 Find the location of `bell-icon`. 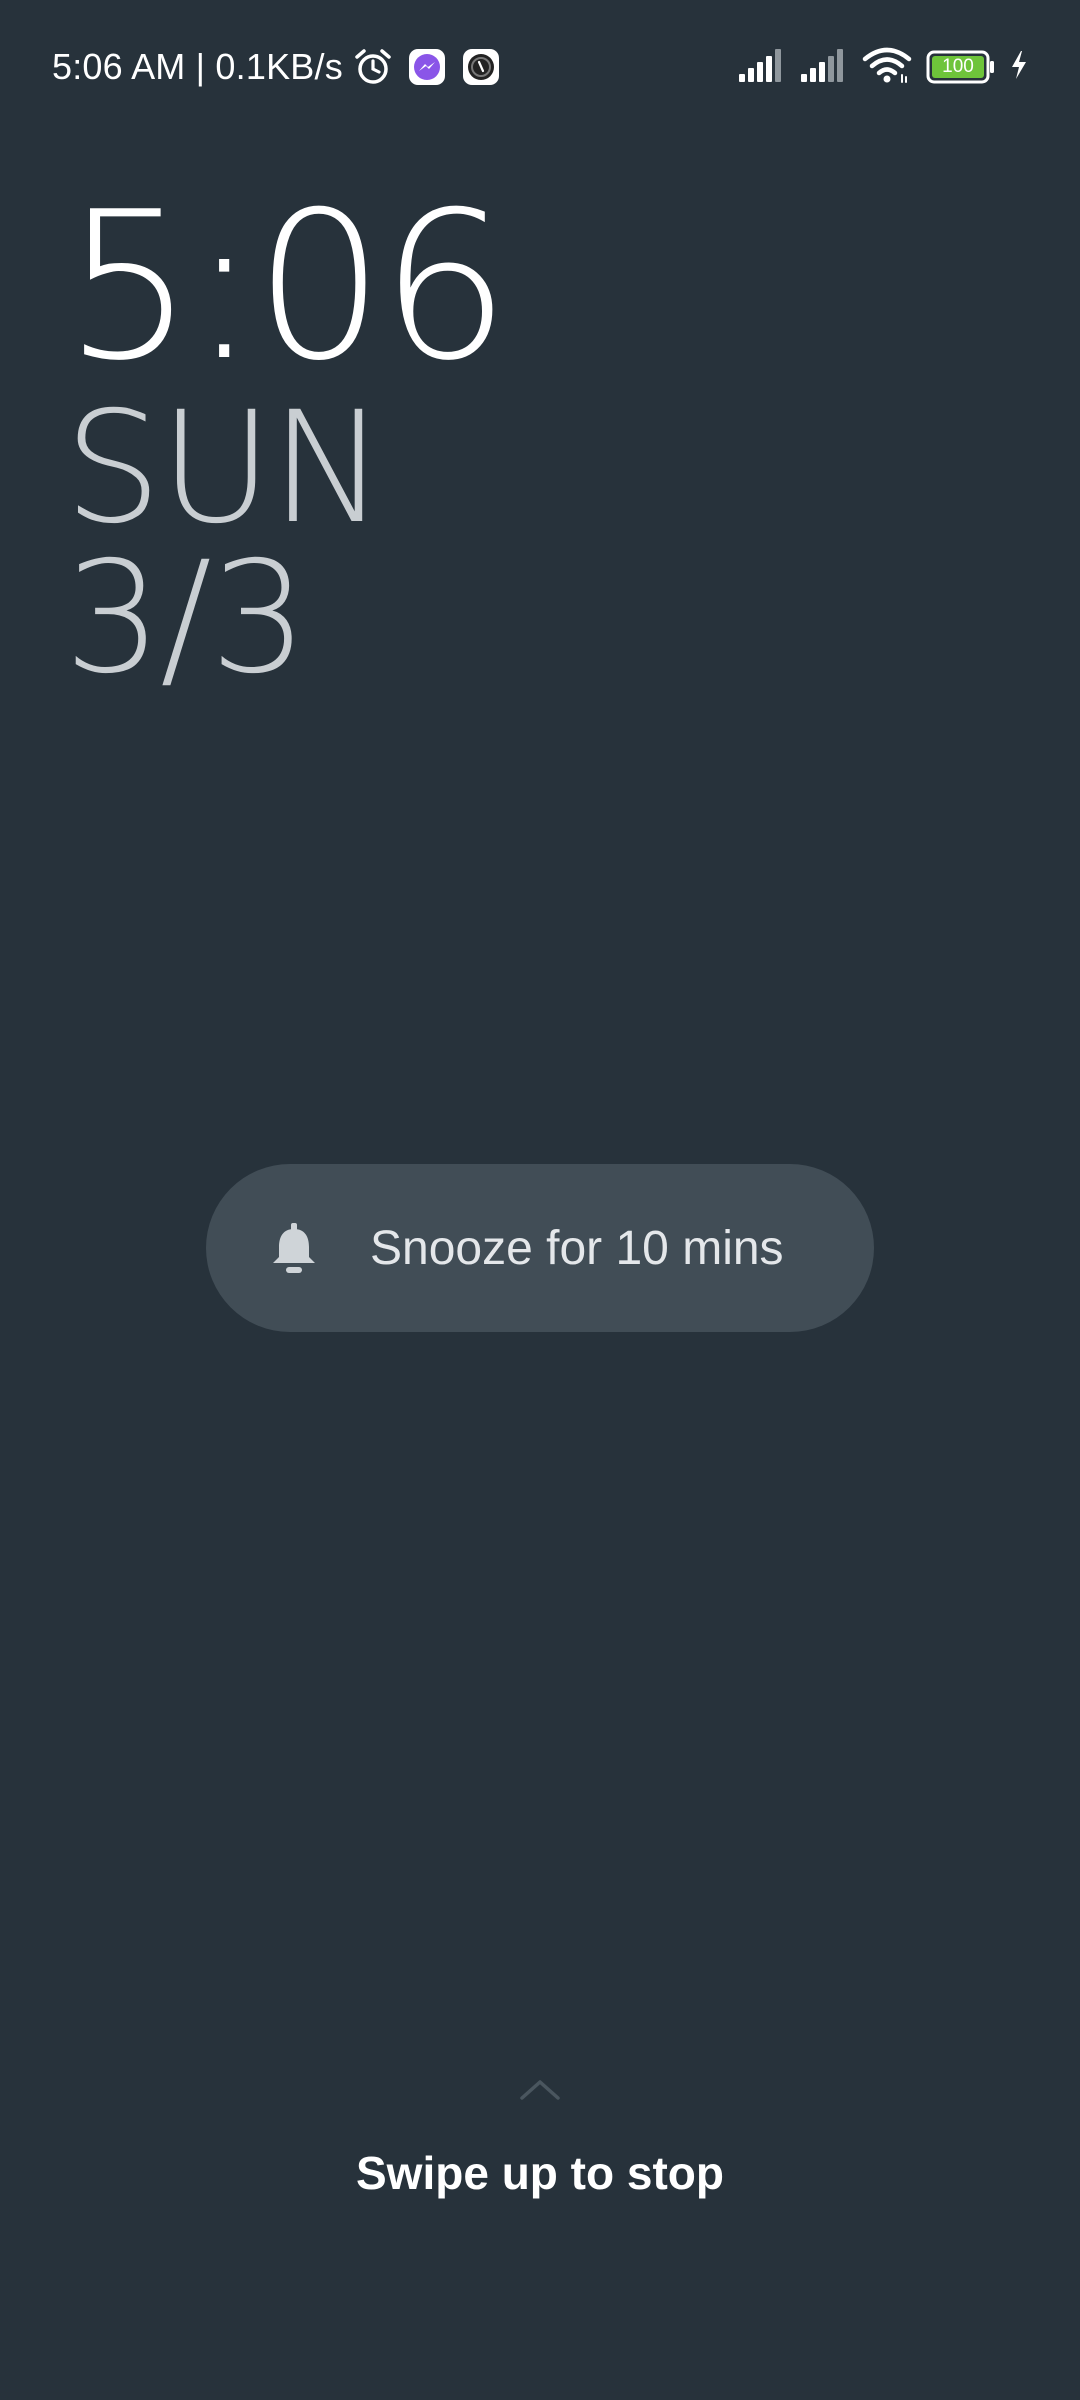

bell-icon is located at coordinates (294, 1248).